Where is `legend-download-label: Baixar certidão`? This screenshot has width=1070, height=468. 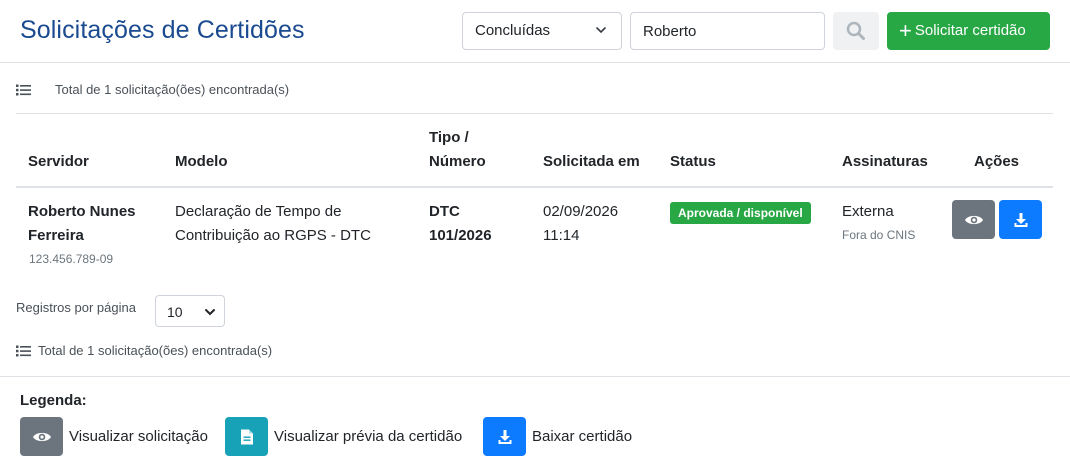
legend-download-label: Baixar certidão is located at coordinates (582, 436).